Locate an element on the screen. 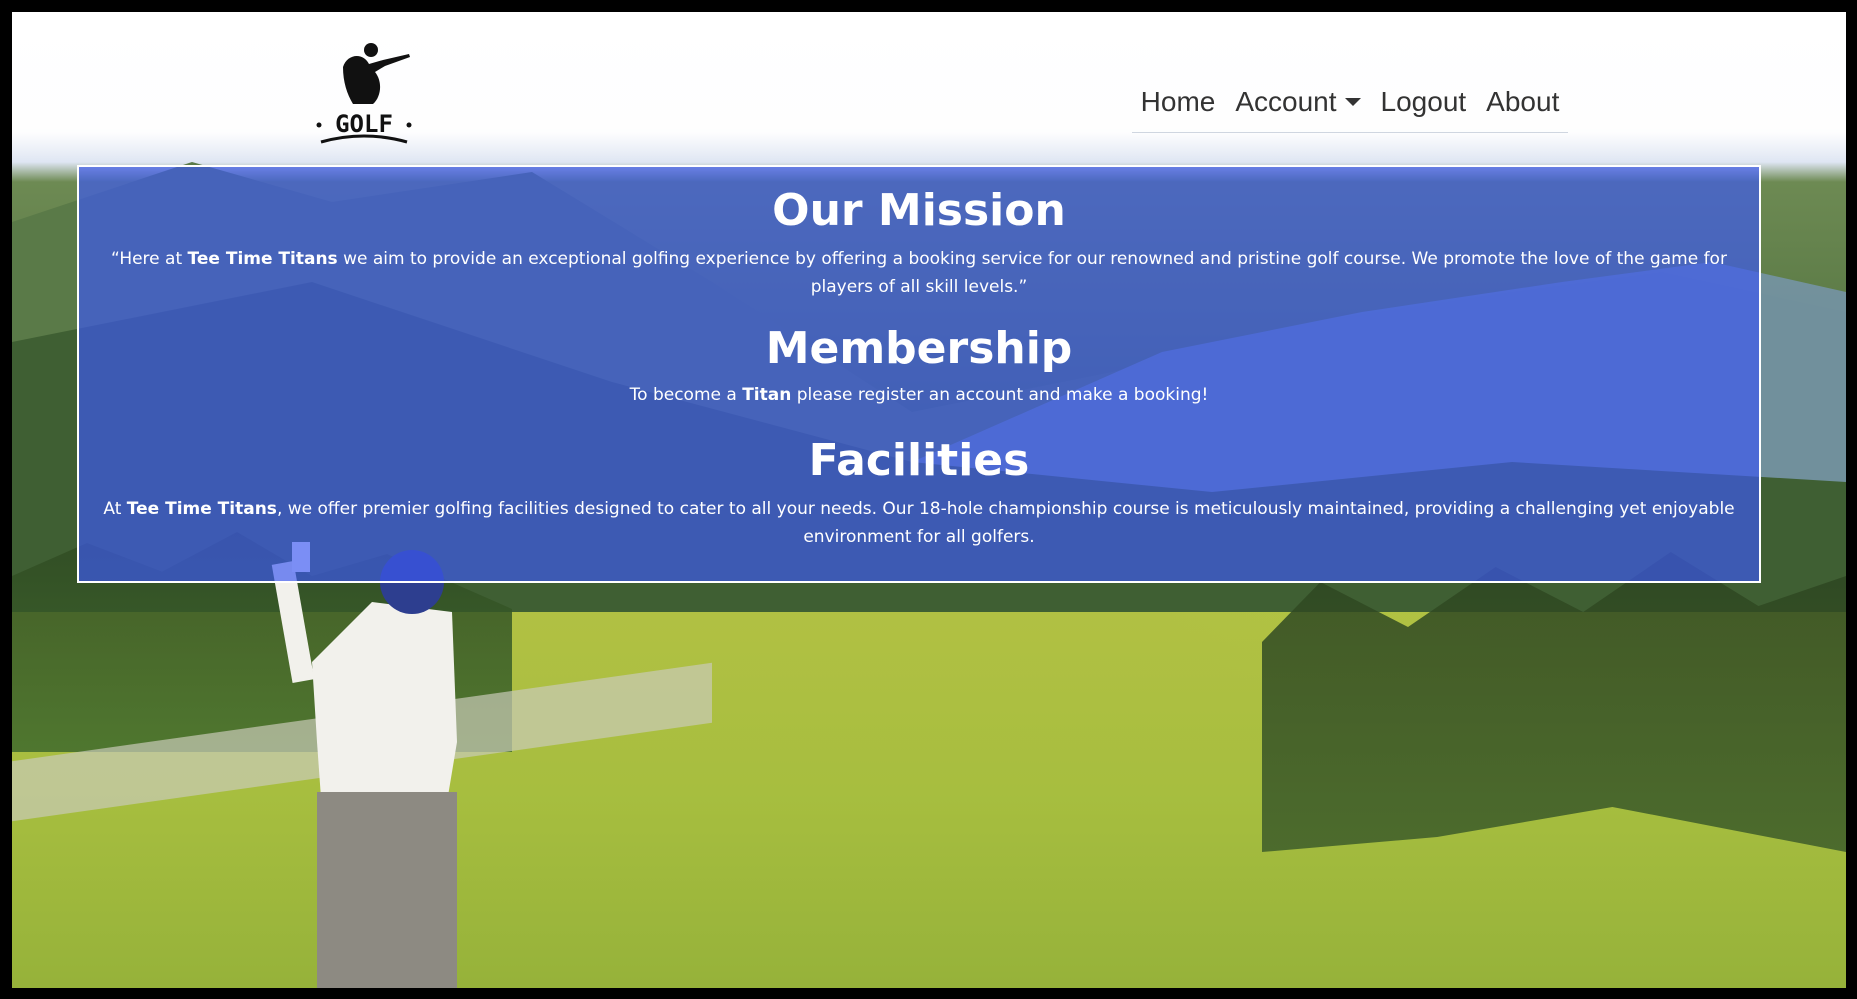 This screenshot has height=999, width=1857. caret-down-icon is located at coordinates (1352, 102).